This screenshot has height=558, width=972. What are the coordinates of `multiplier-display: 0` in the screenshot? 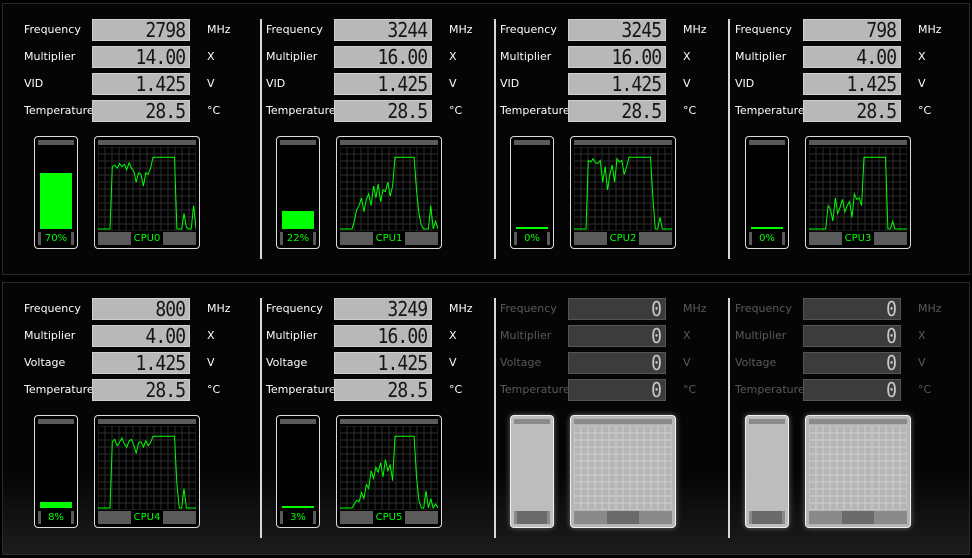 It's located at (852, 336).